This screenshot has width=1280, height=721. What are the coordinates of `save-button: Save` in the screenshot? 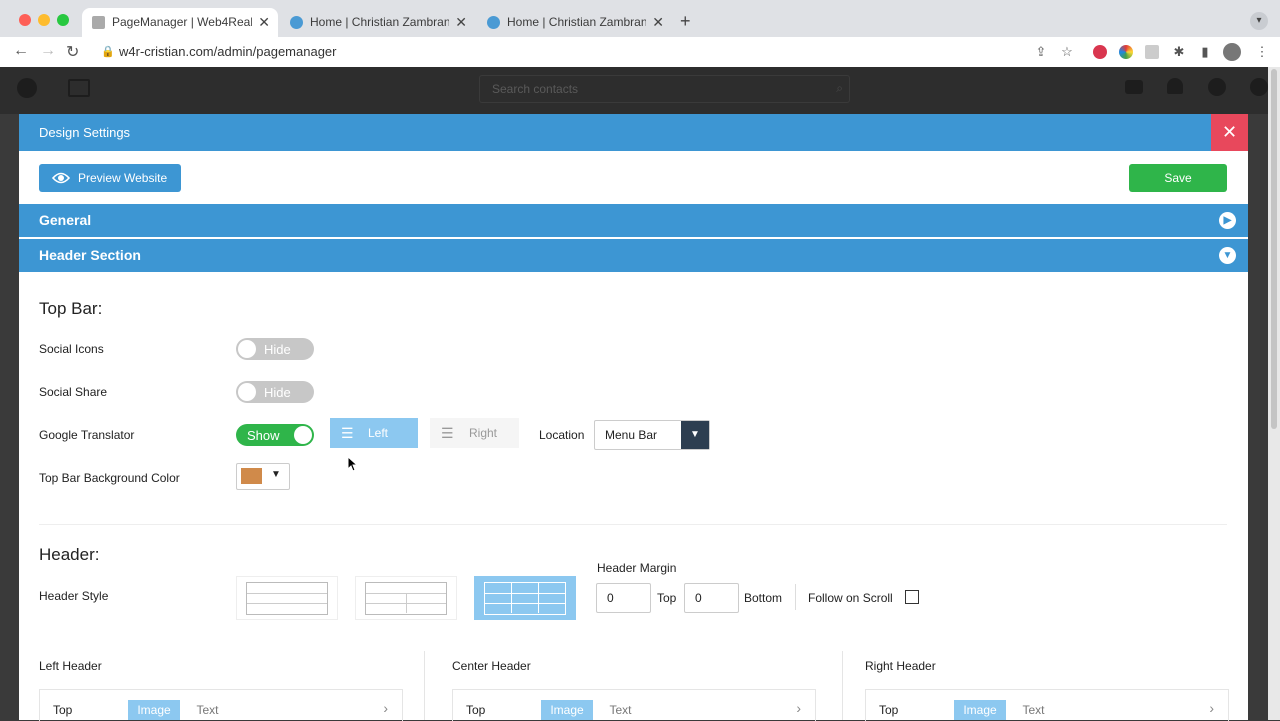 It's located at (1178, 178).